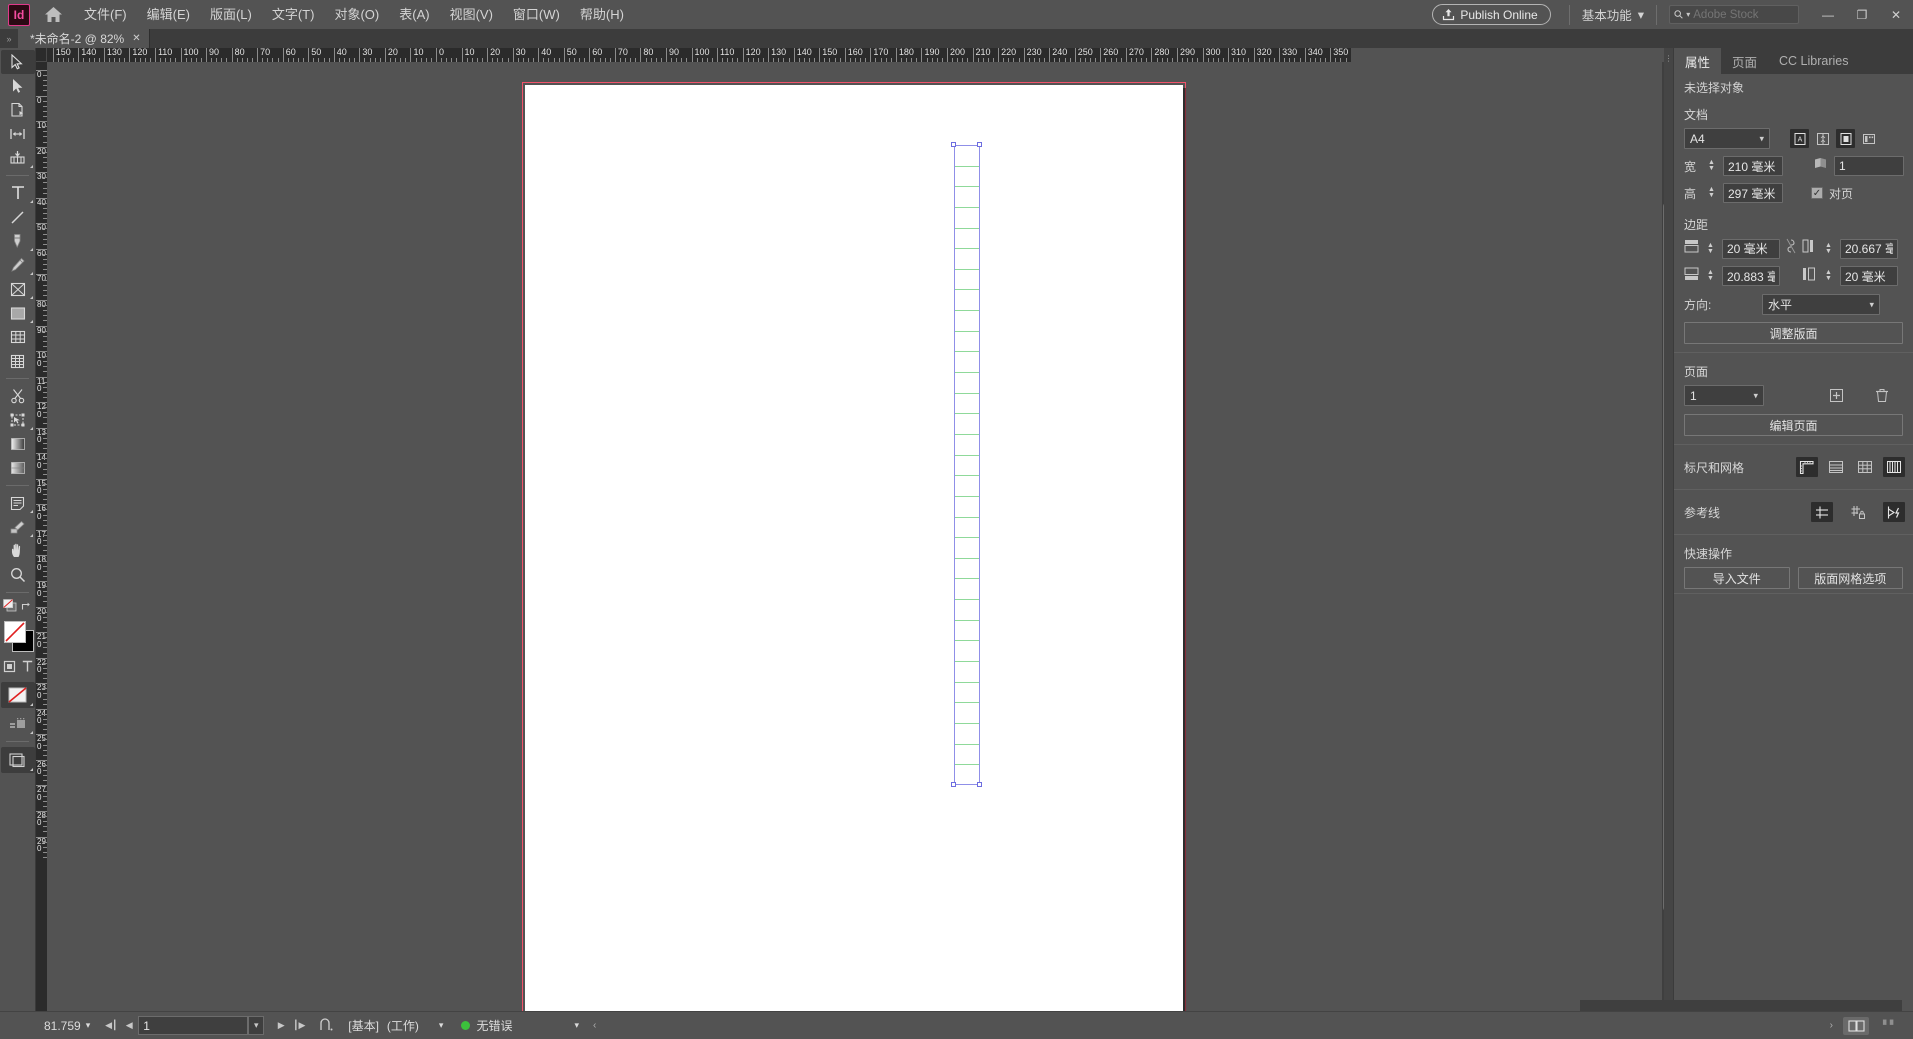 The width and height of the screenshot is (1913, 1039). What do you see at coordinates (18, 444) in the screenshot?
I see `gradient-swatch-tool` at bounding box center [18, 444].